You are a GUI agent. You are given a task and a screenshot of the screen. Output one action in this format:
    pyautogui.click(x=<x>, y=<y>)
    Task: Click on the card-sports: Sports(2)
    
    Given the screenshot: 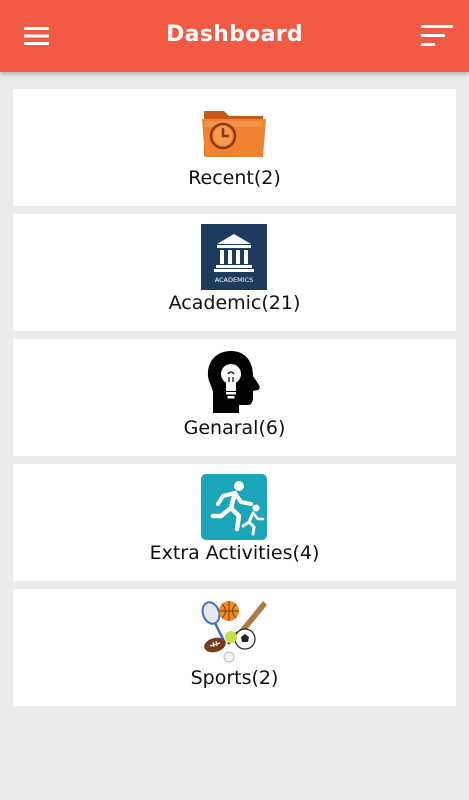 What is the action you would take?
    pyautogui.click(x=234, y=647)
    